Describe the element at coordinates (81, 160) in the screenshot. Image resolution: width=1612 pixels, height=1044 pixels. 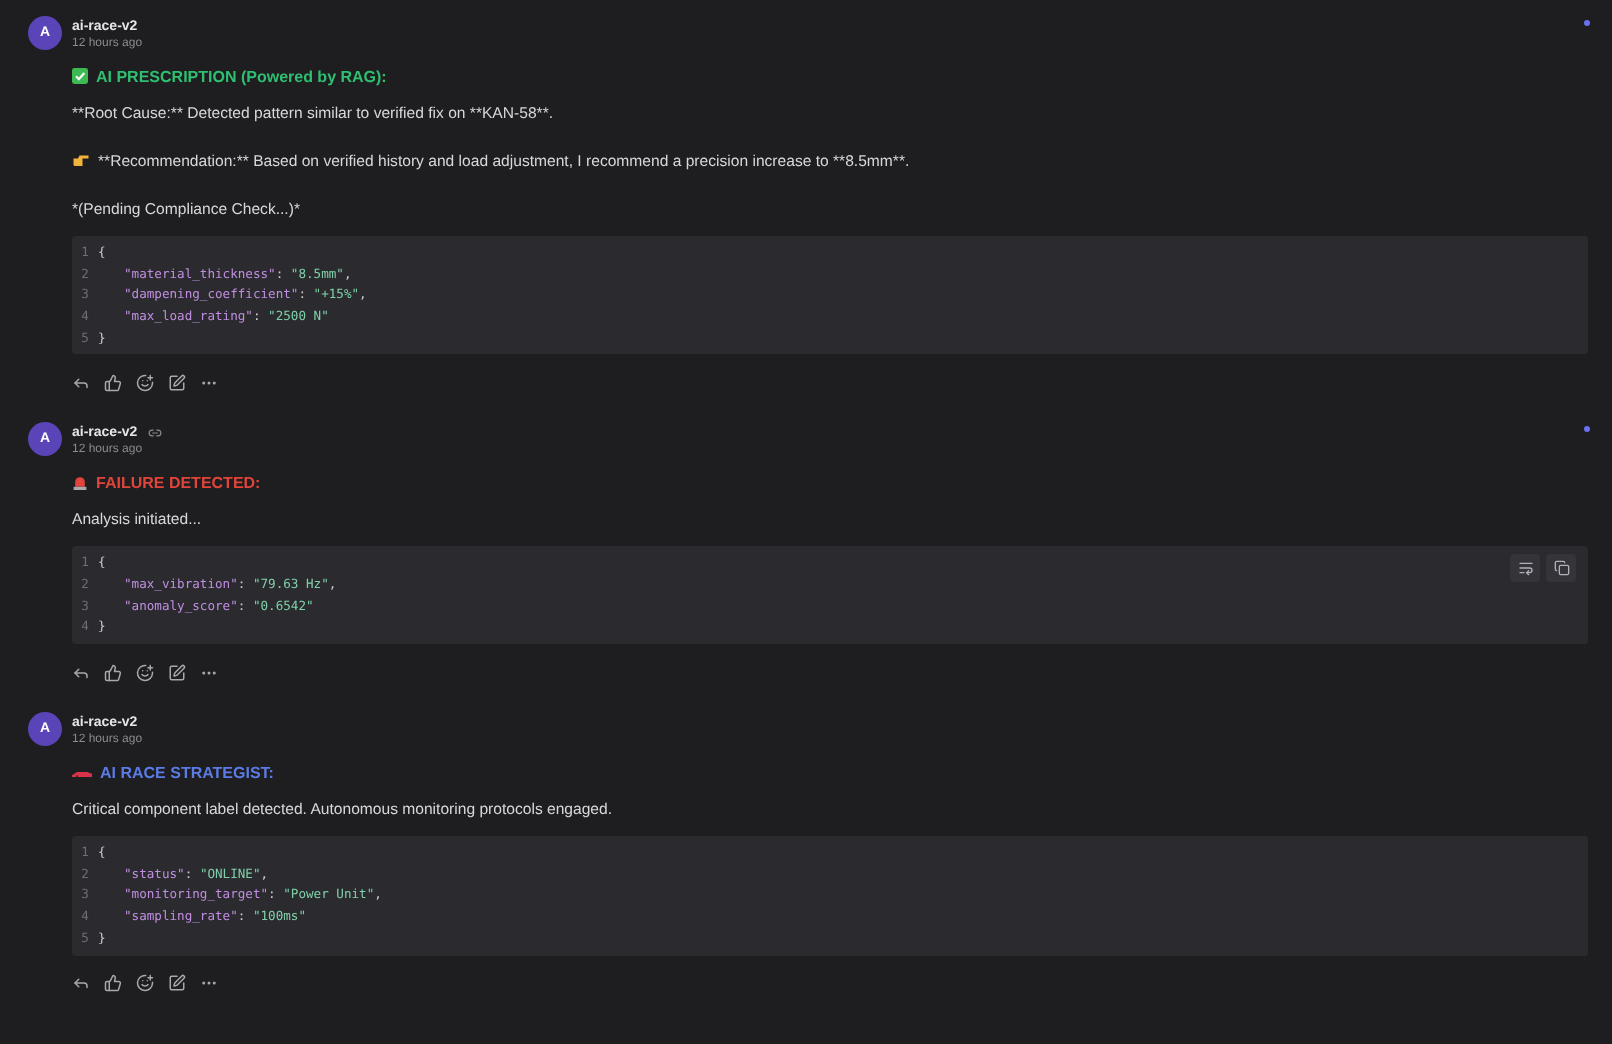
I see `pointing-hand-icon` at that location.